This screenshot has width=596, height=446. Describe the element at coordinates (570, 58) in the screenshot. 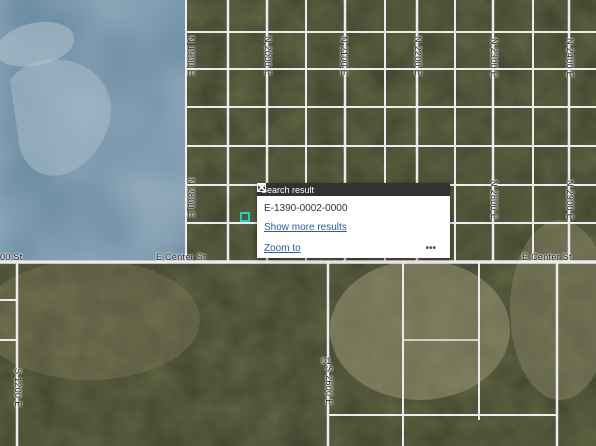

I see `street-label: N 2400 E` at that location.